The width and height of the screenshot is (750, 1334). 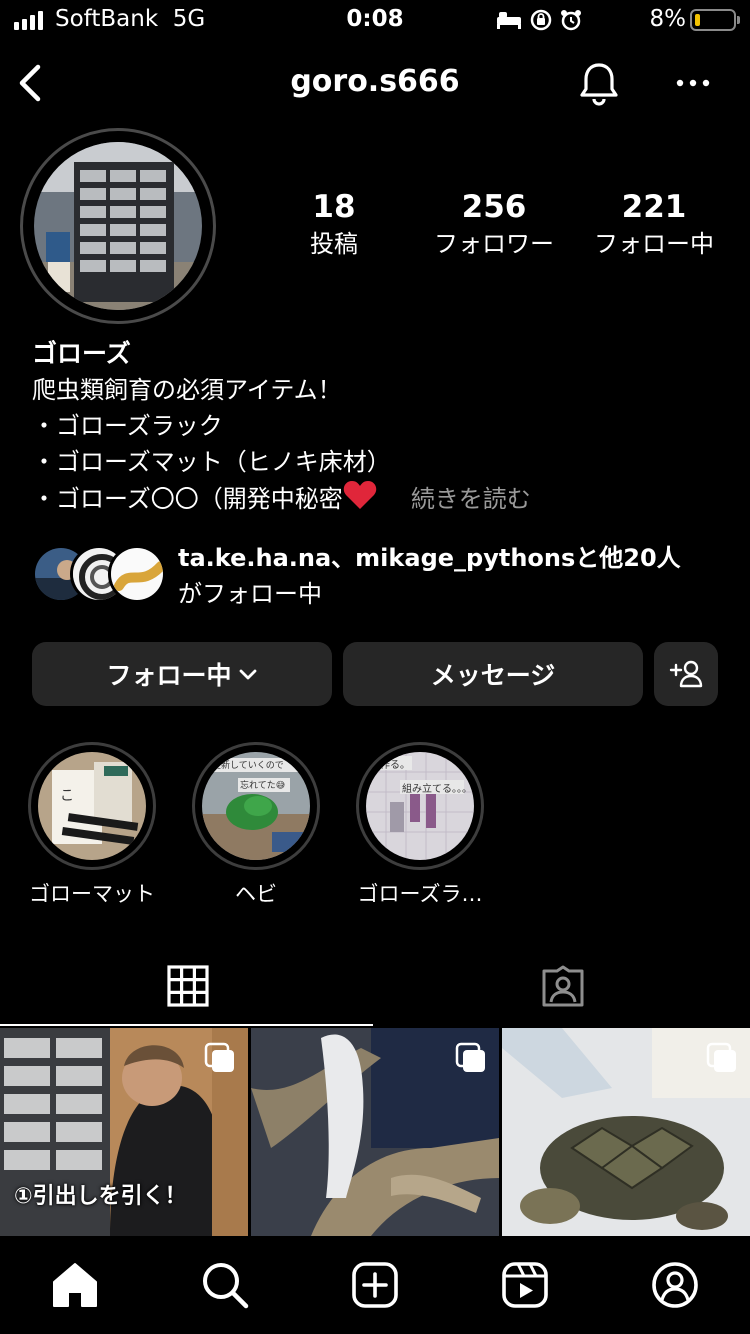 I want to click on story-highlight: こ ゴローマット, so click(x=92, y=825).